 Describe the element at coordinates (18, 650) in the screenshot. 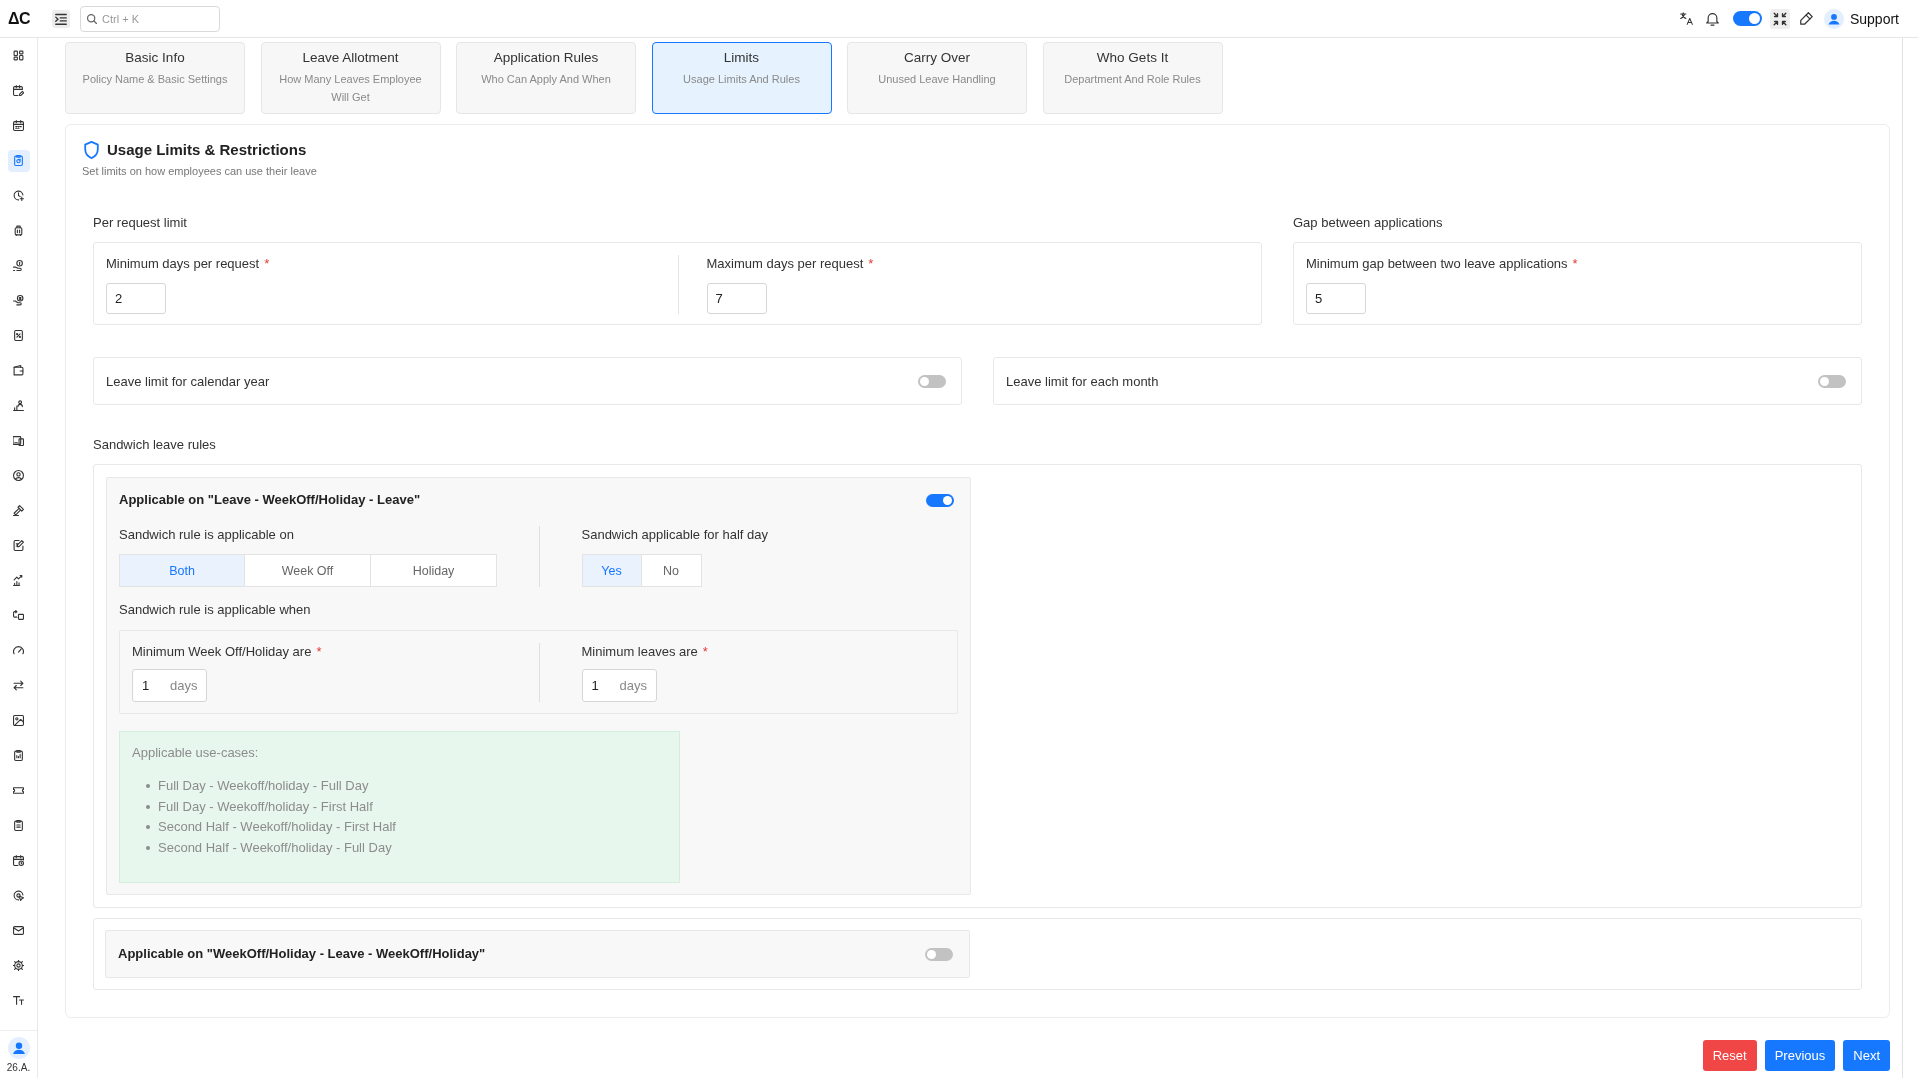

I see `gauge-icon` at that location.